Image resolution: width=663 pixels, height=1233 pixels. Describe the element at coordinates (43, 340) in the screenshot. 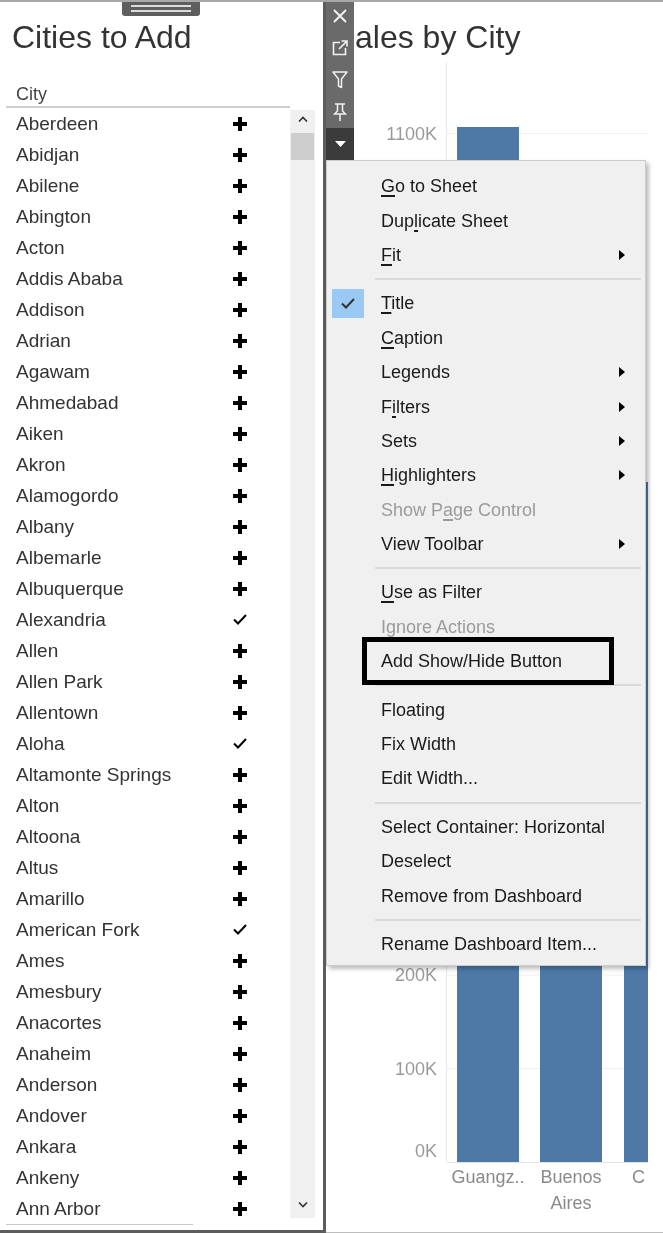

I see `city-name: Adrian` at that location.